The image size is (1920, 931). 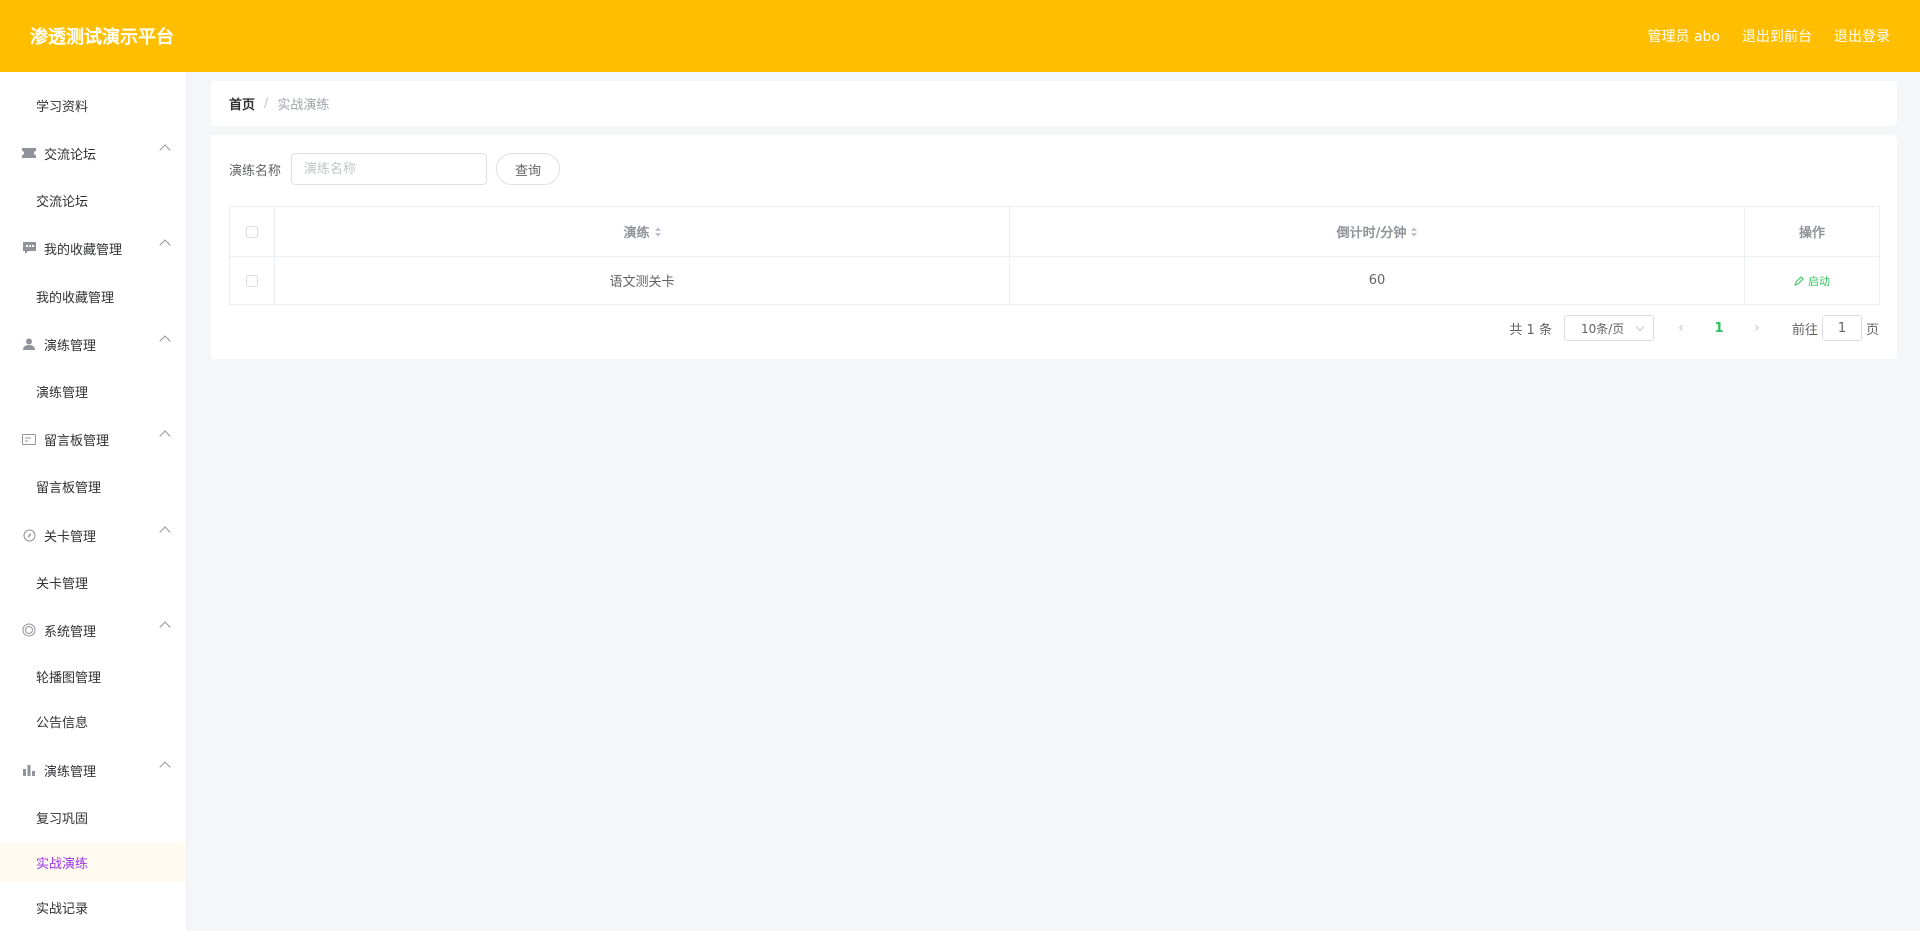 What do you see at coordinates (1804, 330) in the screenshot?
I see `goto-label: 前往` at bounding box center [1804, 330].